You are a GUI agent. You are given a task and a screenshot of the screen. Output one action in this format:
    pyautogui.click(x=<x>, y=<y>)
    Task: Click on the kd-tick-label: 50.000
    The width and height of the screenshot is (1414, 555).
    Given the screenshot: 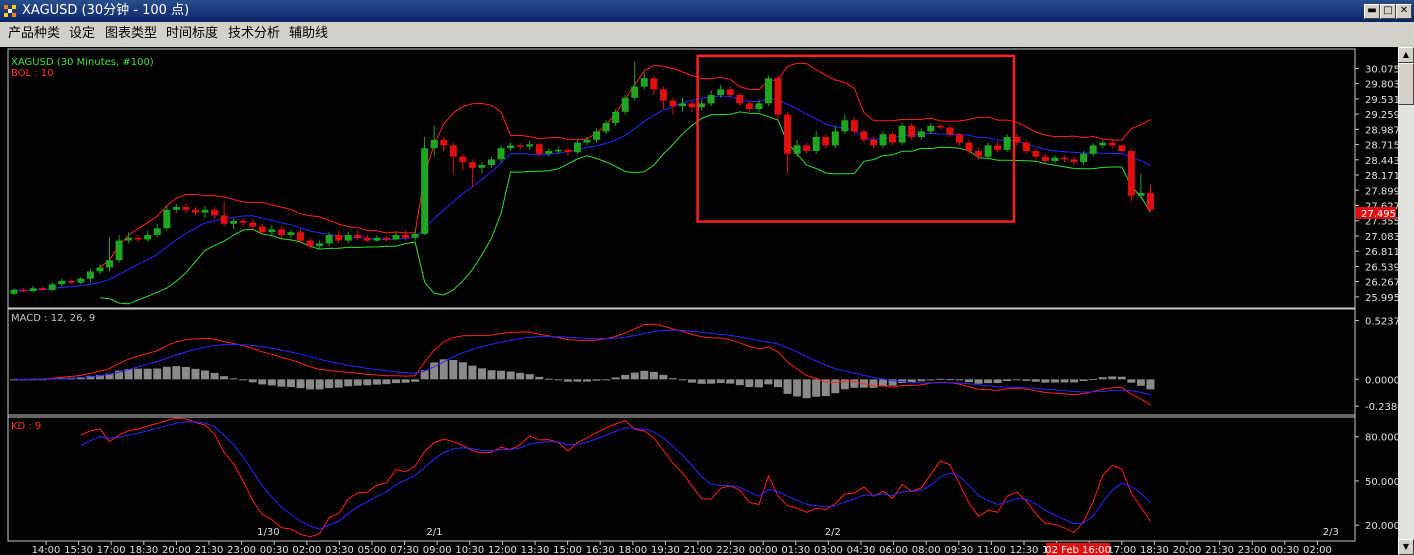 What is the action you would take?
    pyautogui.click(x=1381, y=482)
    